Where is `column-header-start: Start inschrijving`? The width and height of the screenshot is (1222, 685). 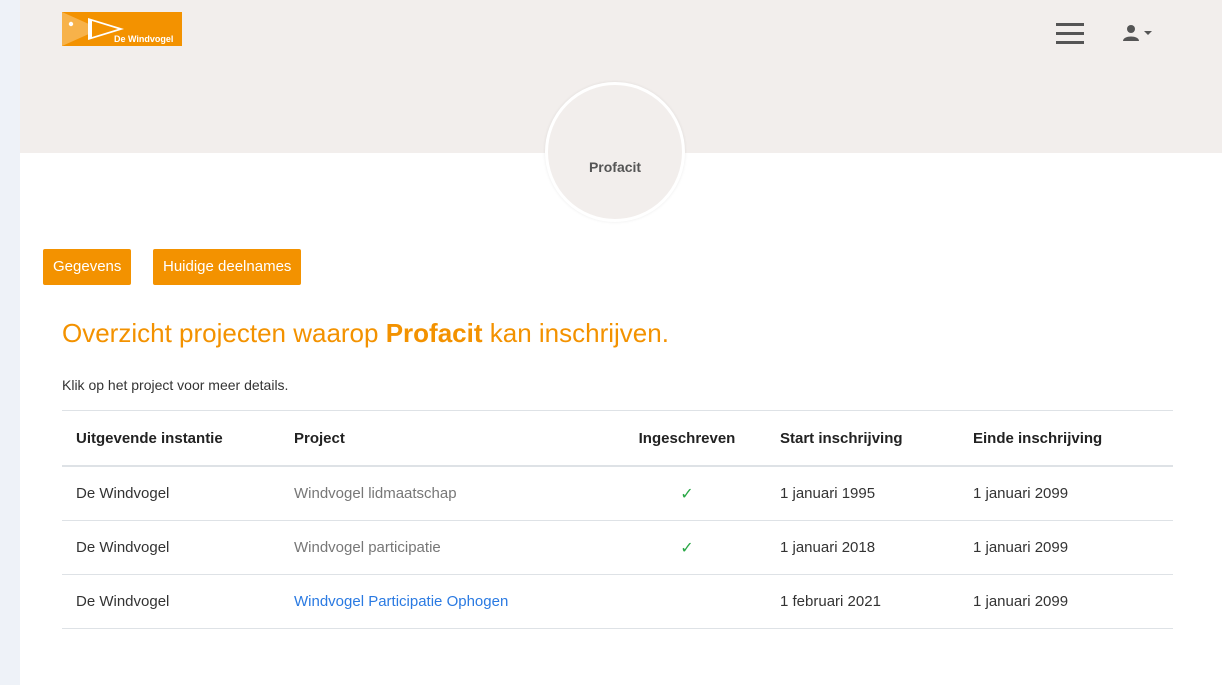
column-header-start: Start inschrijving is located at coordinates (862, 438).